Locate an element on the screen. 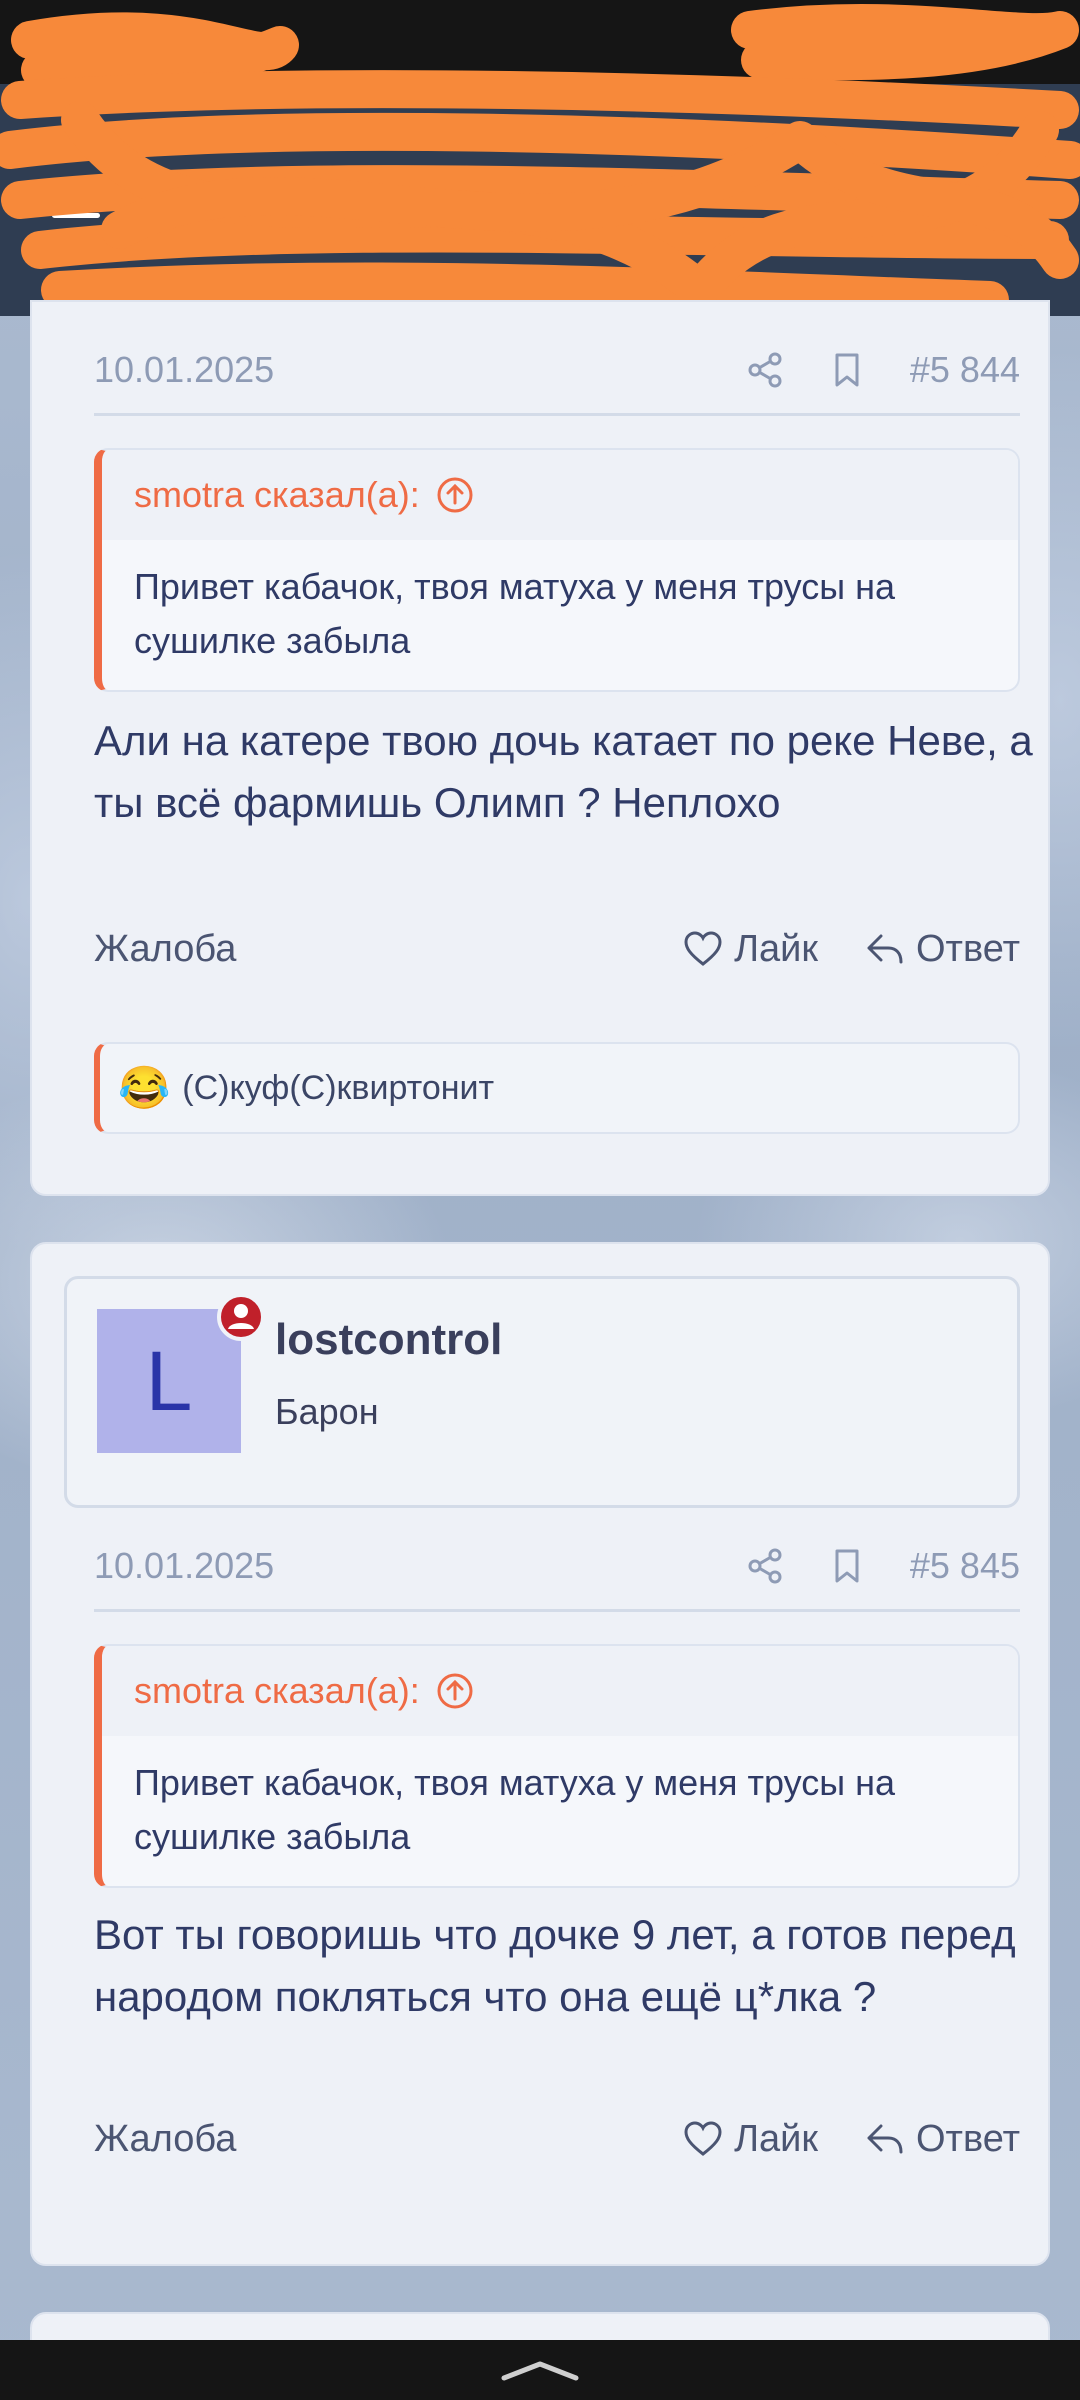 Image resolution: width=1080 pixels, height=2400 pixels. post-number: #5 844 is located at coordinates (965, 370).